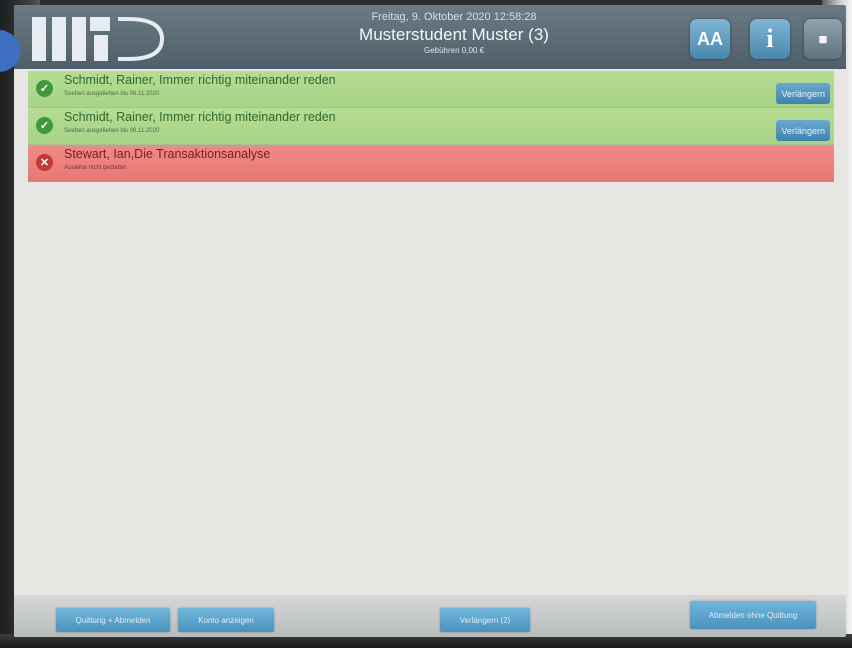  I want to click on info-button: i, so click(770, 39).